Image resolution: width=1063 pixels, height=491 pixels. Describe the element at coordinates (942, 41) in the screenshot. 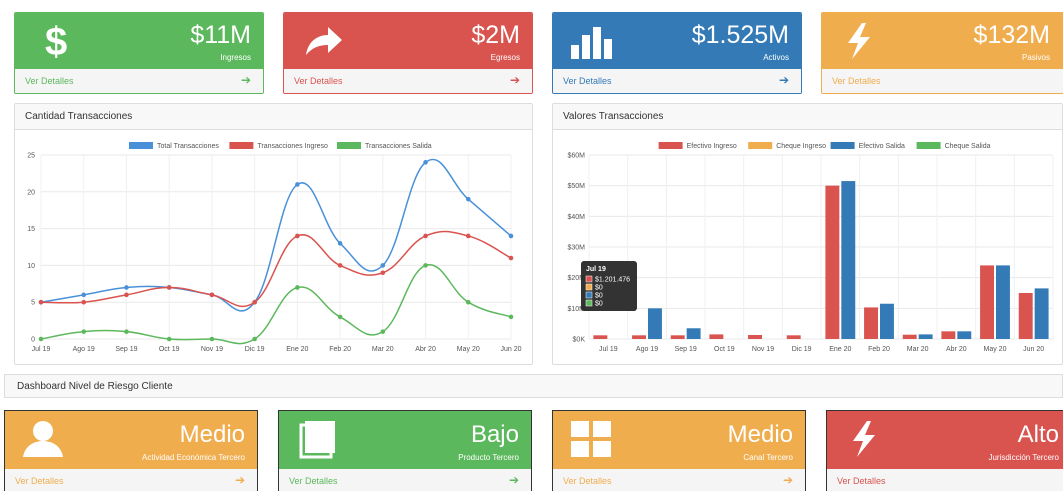

I see `stat-card-top: $132M Pasivos` at that location.